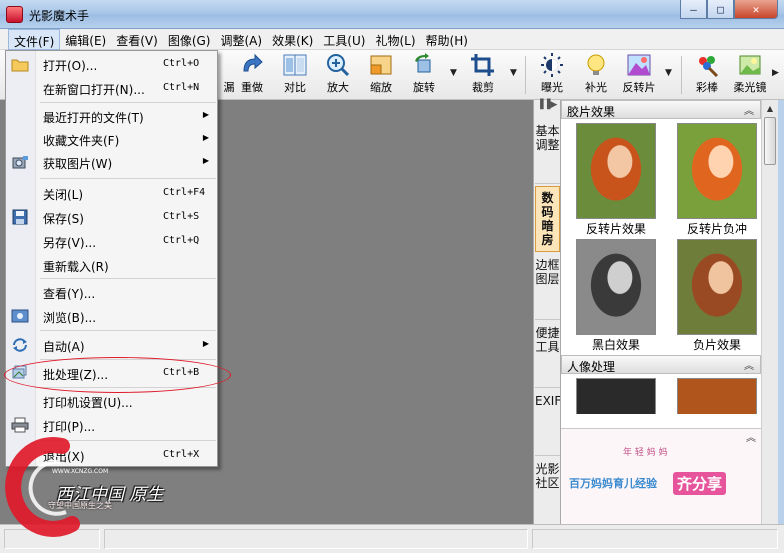  What do you see at coordinates (292, 39) in the screenshot?
I see `menu-effects: 效果(K)` at bounding box center [292, 39].